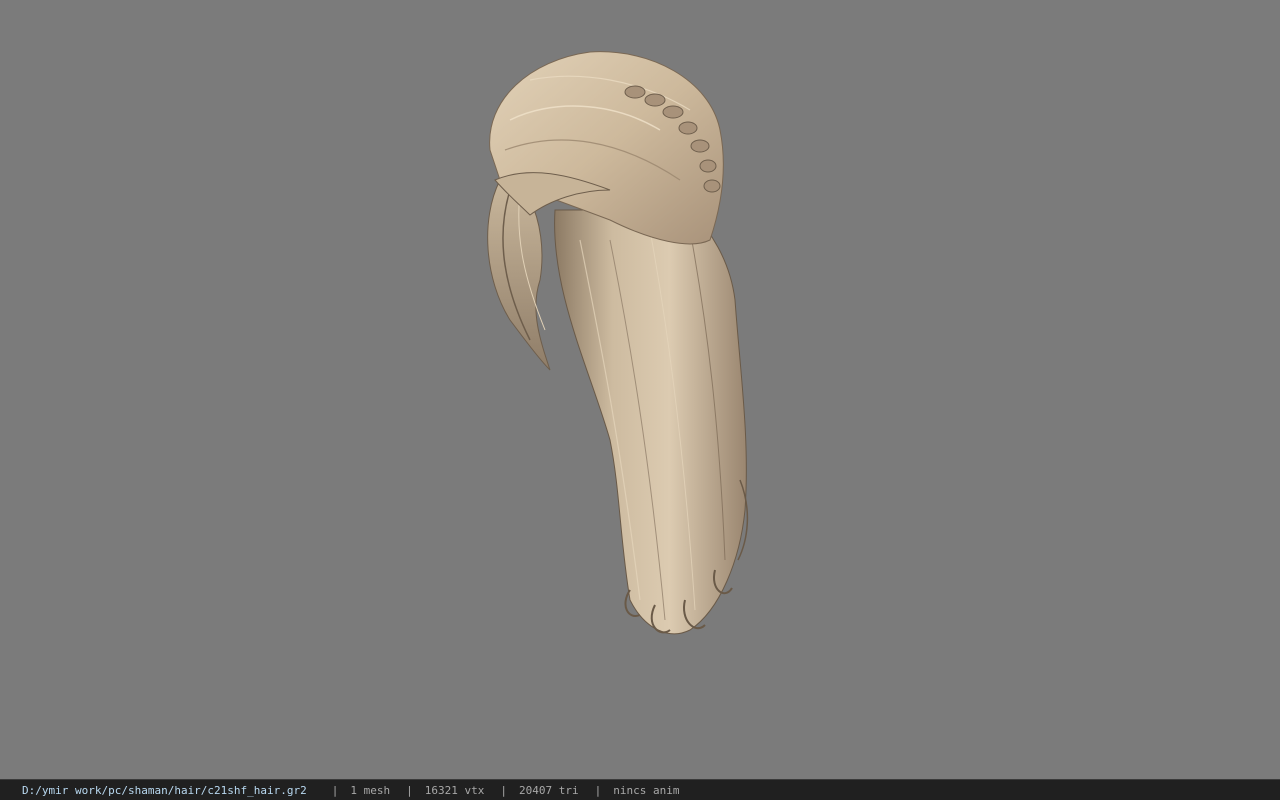  I want to click on hair-model, so click(618, 343).